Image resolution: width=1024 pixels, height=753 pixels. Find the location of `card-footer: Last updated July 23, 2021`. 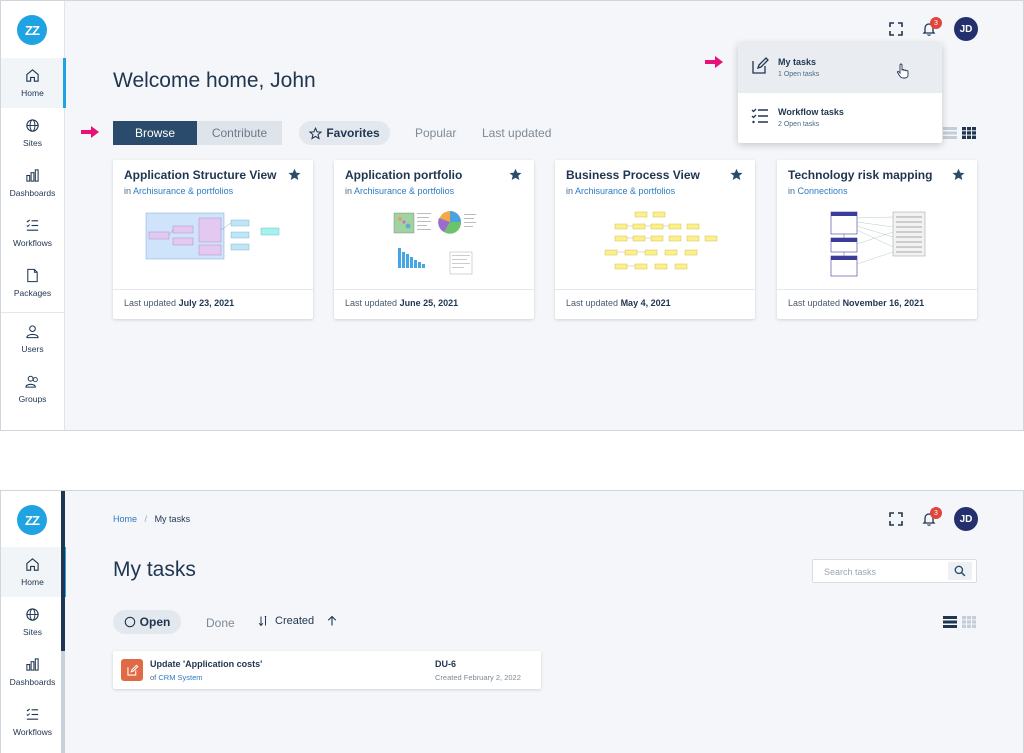

card-footer: Last updated July 23, 2021 is located at coordinates (213, 304).